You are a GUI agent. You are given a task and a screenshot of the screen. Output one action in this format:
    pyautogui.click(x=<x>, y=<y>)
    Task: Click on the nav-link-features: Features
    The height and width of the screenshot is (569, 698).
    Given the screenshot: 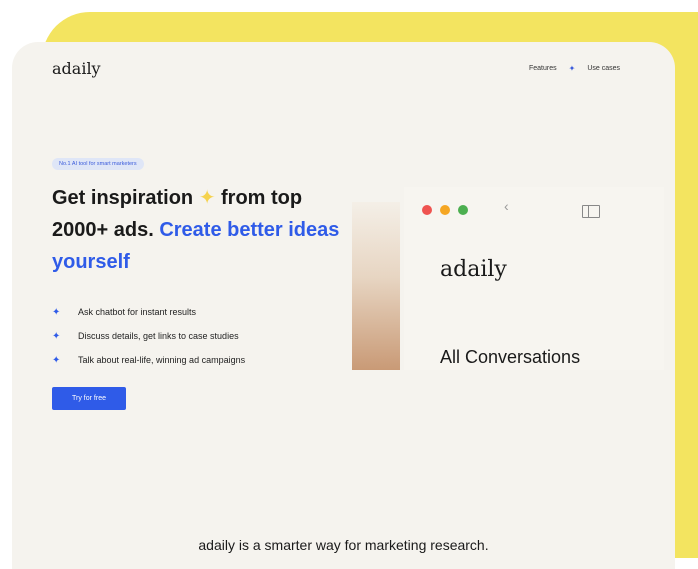 What is the action you would take?
    pyautogui.click(x=543, y=68)
    